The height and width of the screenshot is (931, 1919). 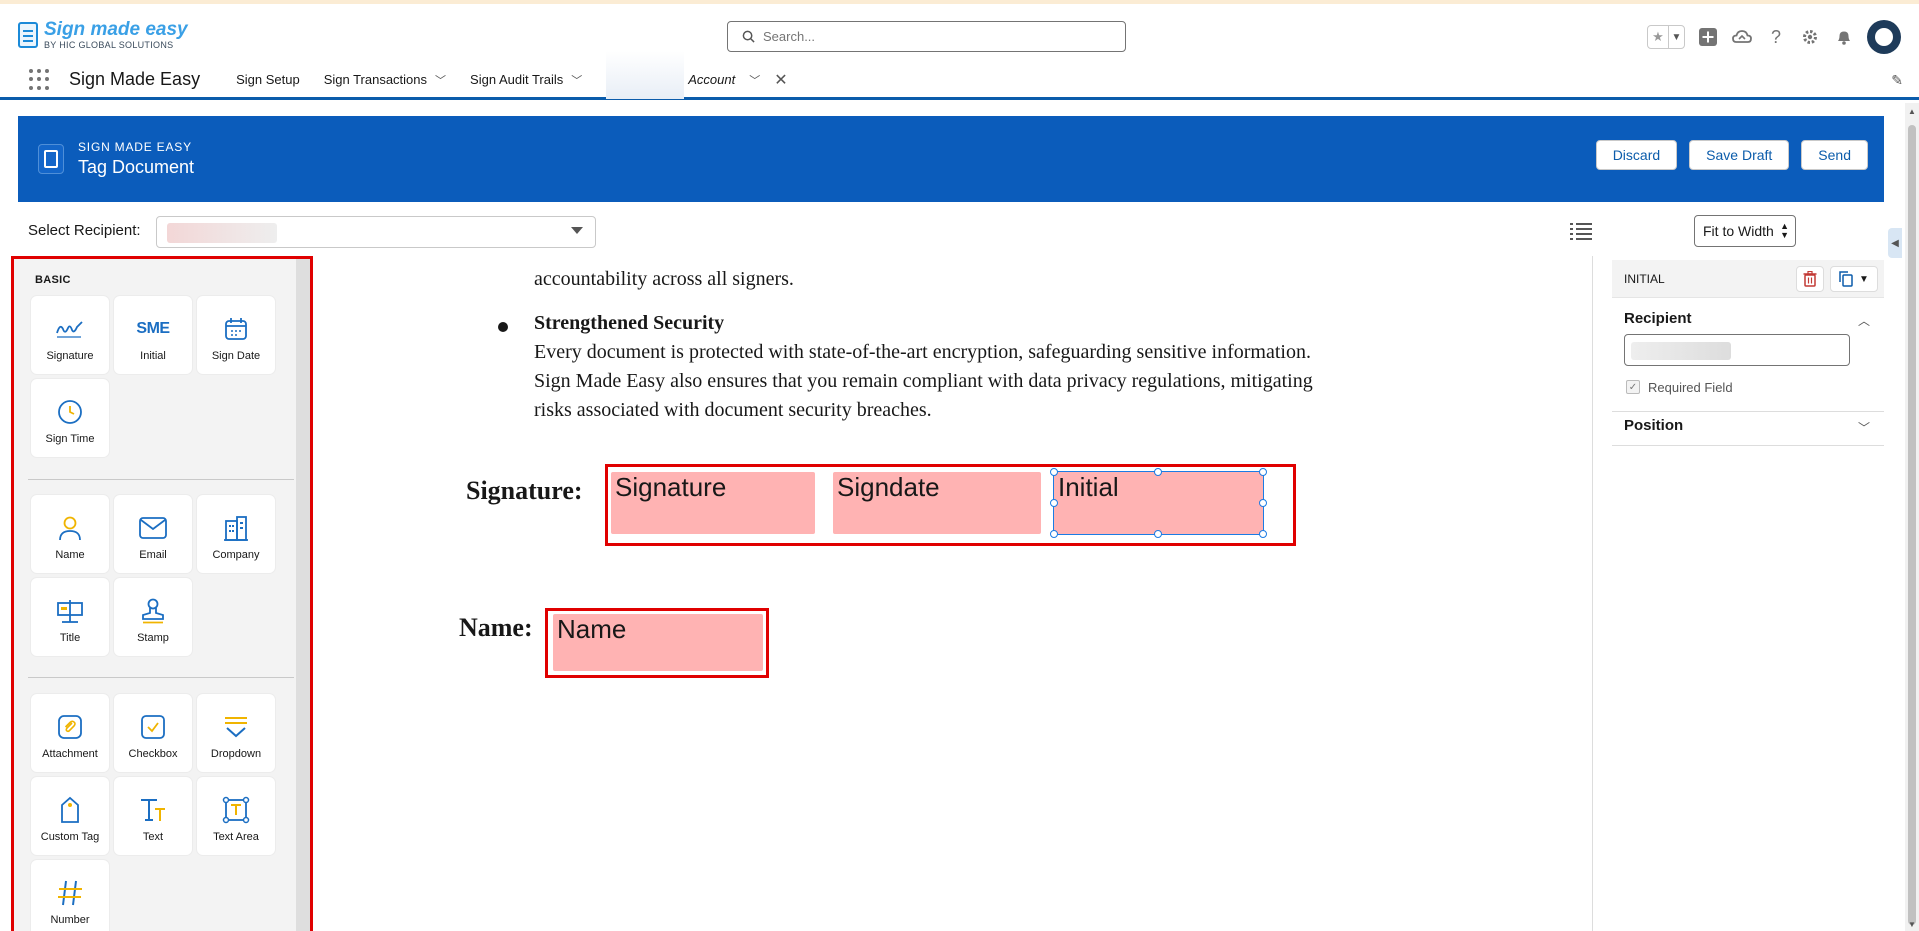 I want to click on close-tab-icon: ✕, so click(x=780, y=80).